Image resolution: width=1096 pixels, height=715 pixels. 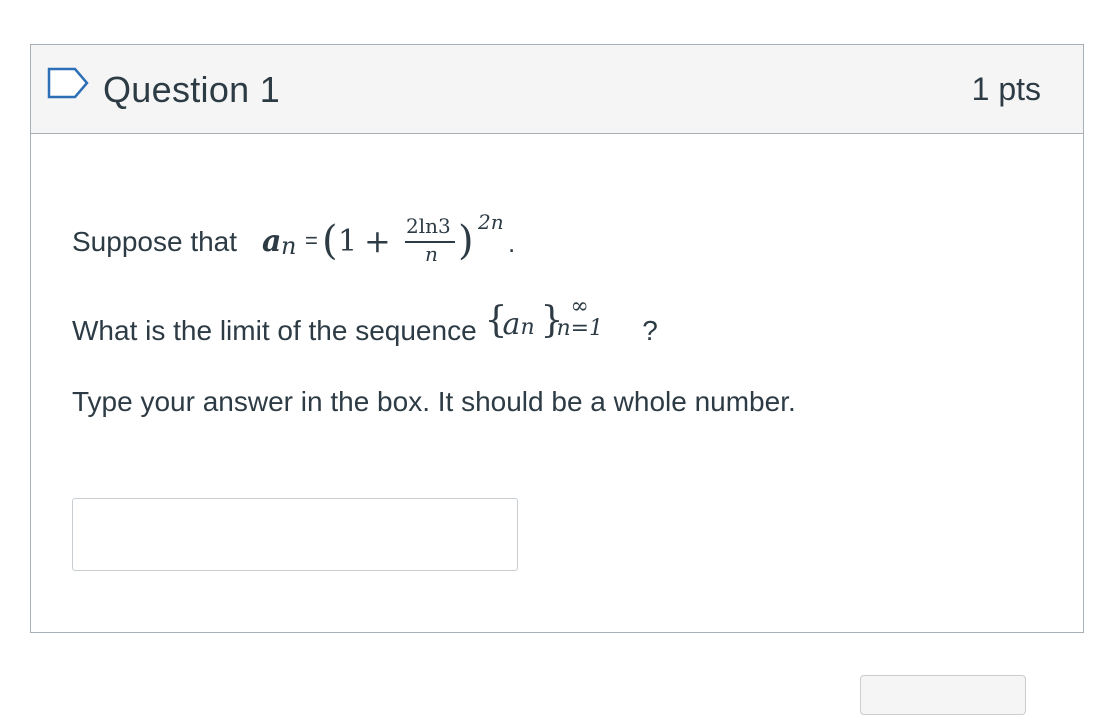 I want to click on sequence-notation: { a n } ∞ n=1, so click(x=559, y=318).